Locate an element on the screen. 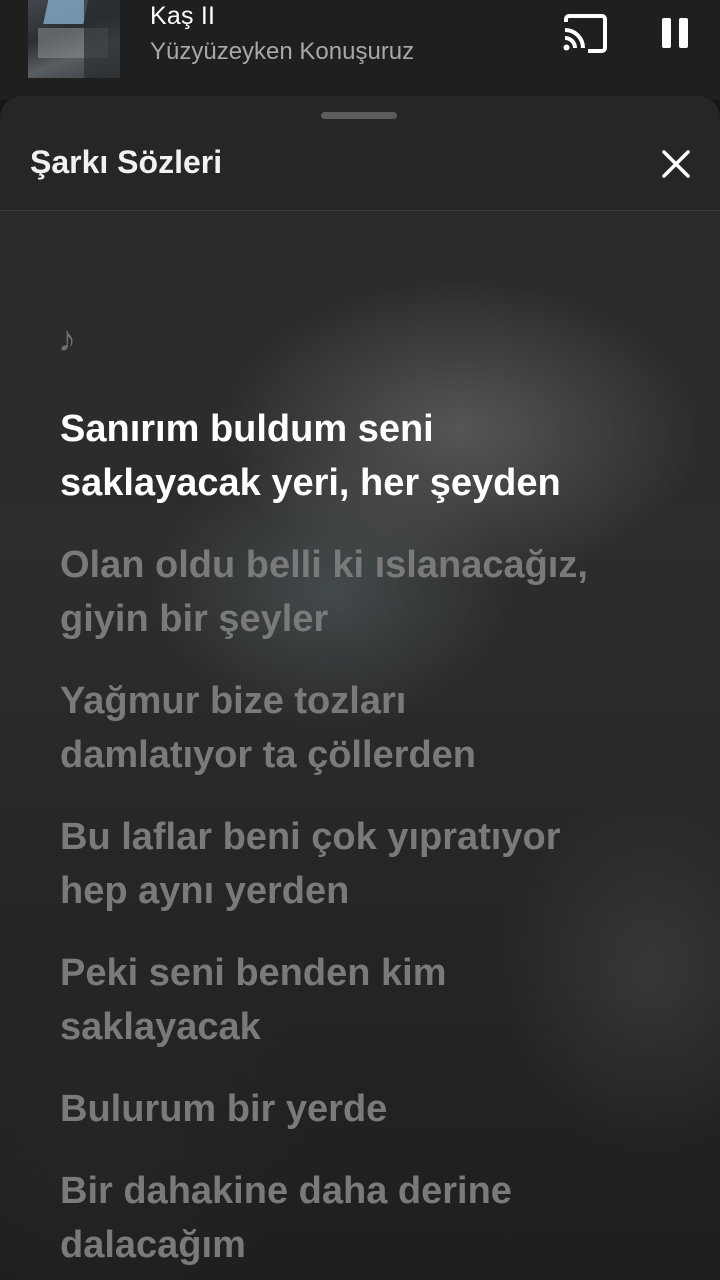  lyric-line: Bulurum bir yerde is located at coordinates (370, 1109).